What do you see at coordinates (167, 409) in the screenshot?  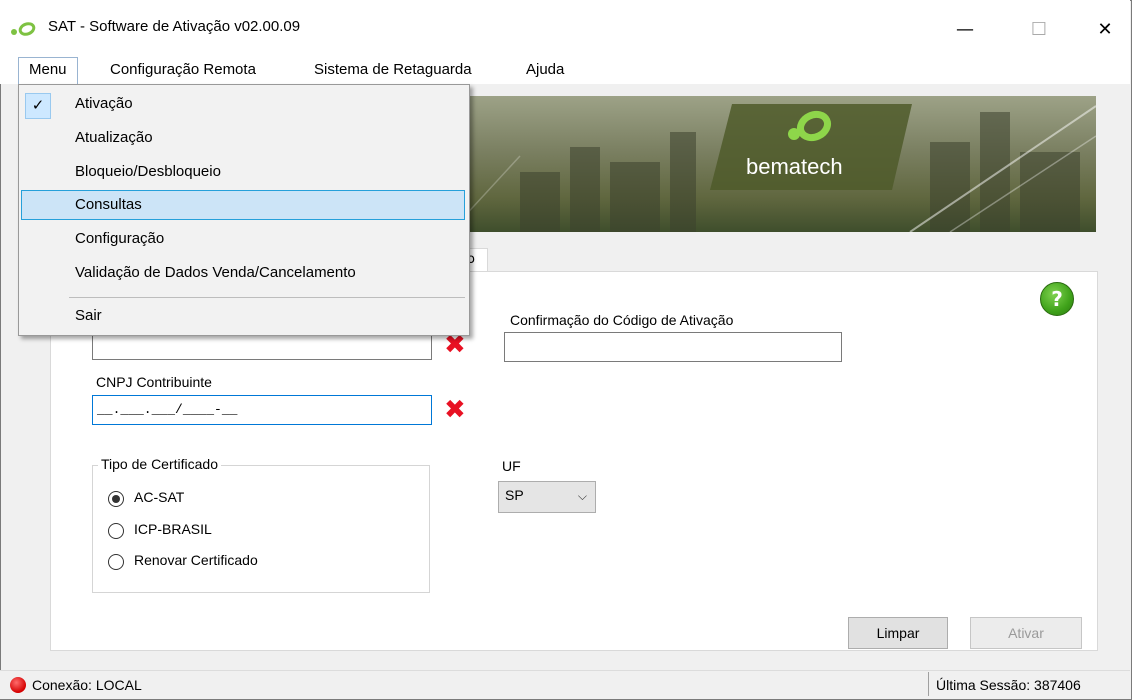 I see `cnpj-mask: __.___.___/____-__` at bounding box center [167, 409].